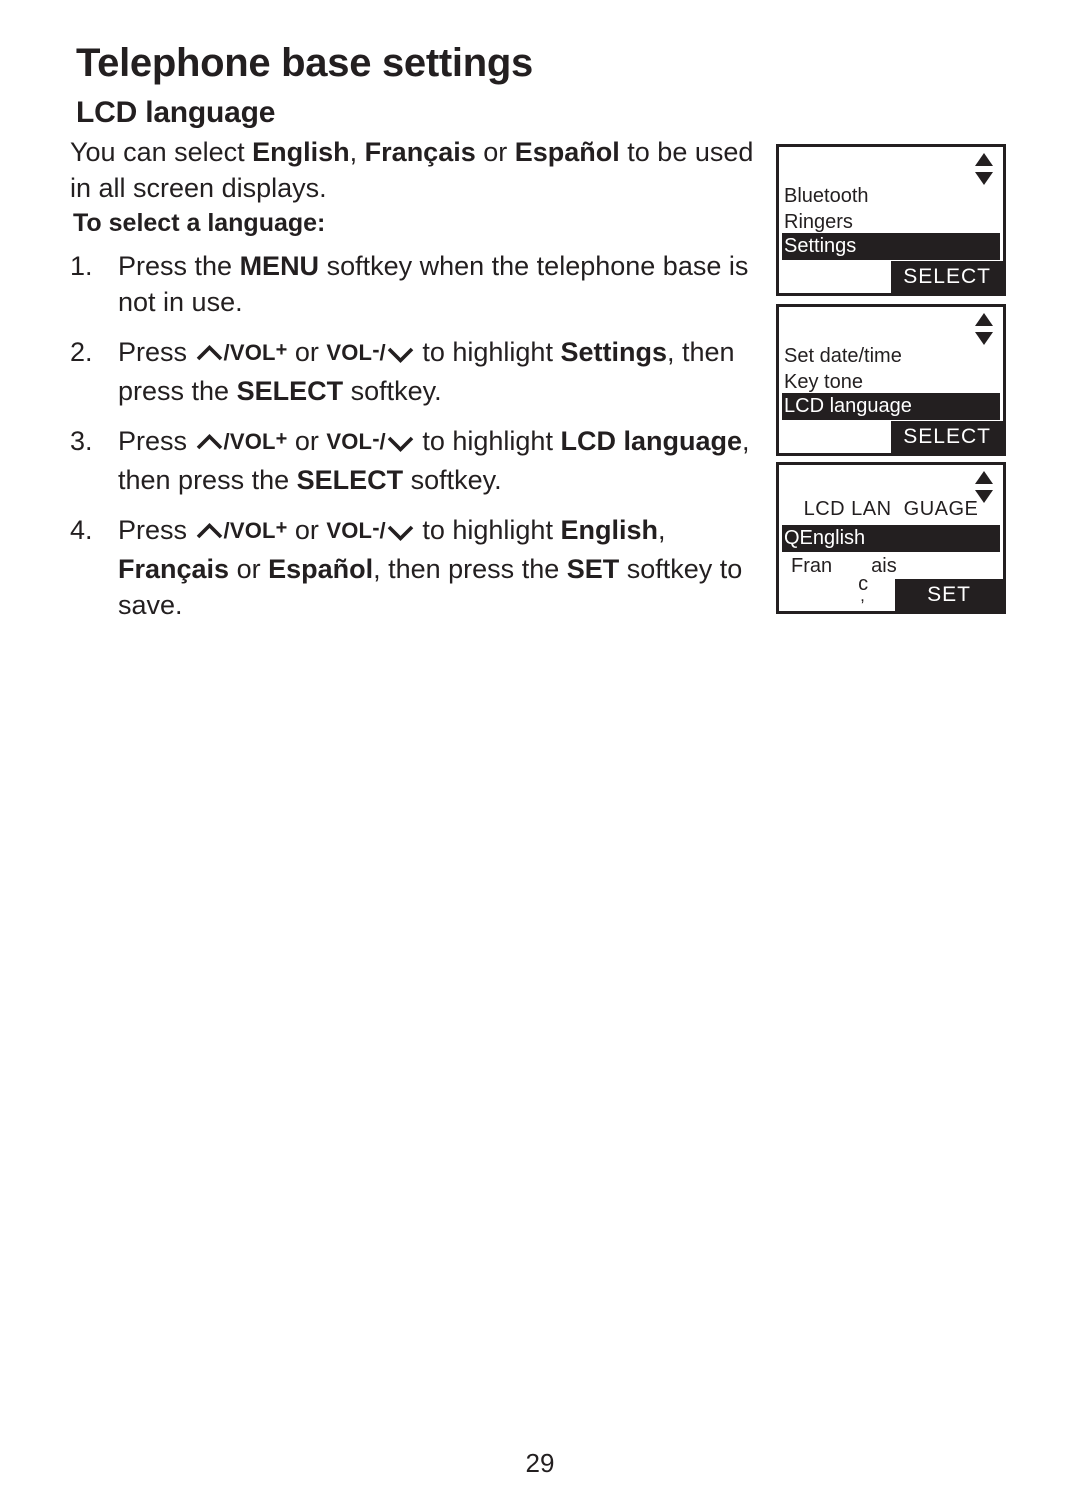  What do you see at coordinates (321, 569) in the screenshot?
I see `step-target-espanol: Español` at bounding box center [321, 569].